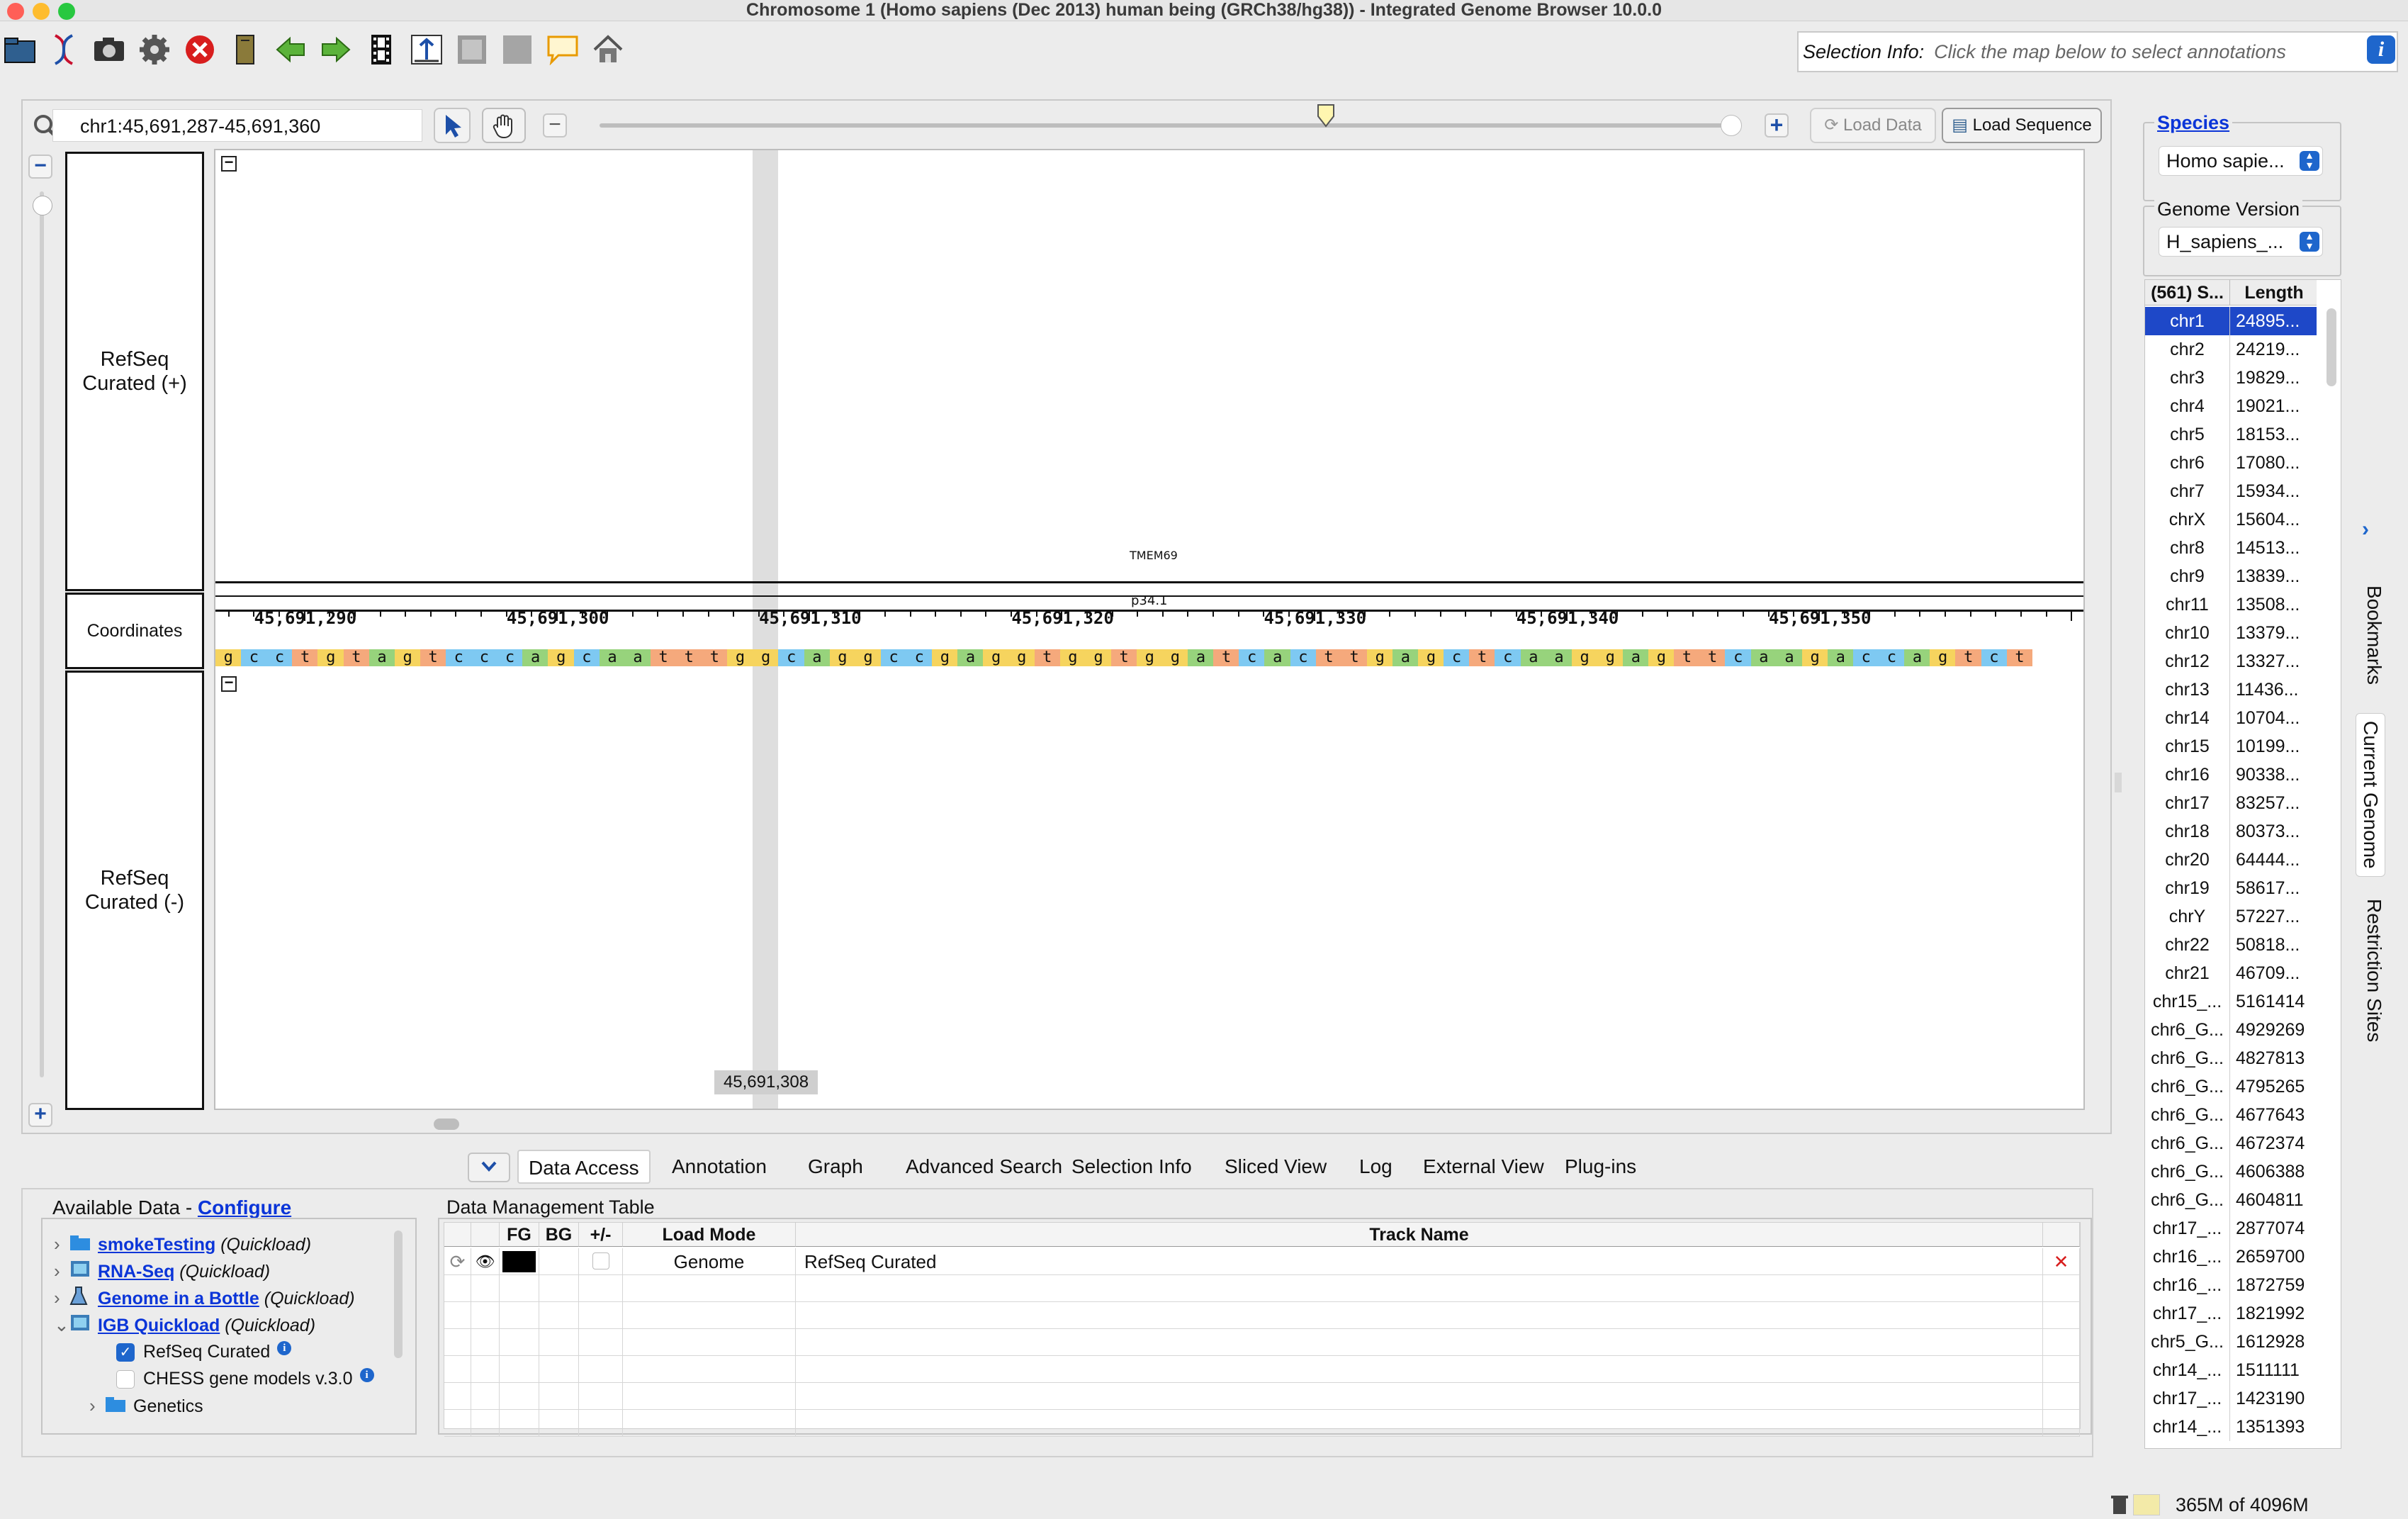  What do you see at coordinates (42, 634) in the screenshot?
I see `vertical-zoom-slider` at bounding box center [42, 634].